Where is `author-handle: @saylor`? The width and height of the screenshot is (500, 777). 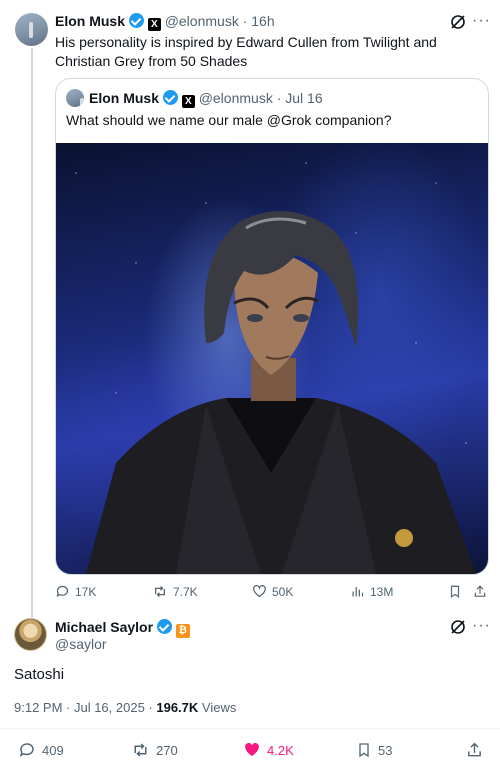
author-handle: @saylor is located at coordinates (81, 644).